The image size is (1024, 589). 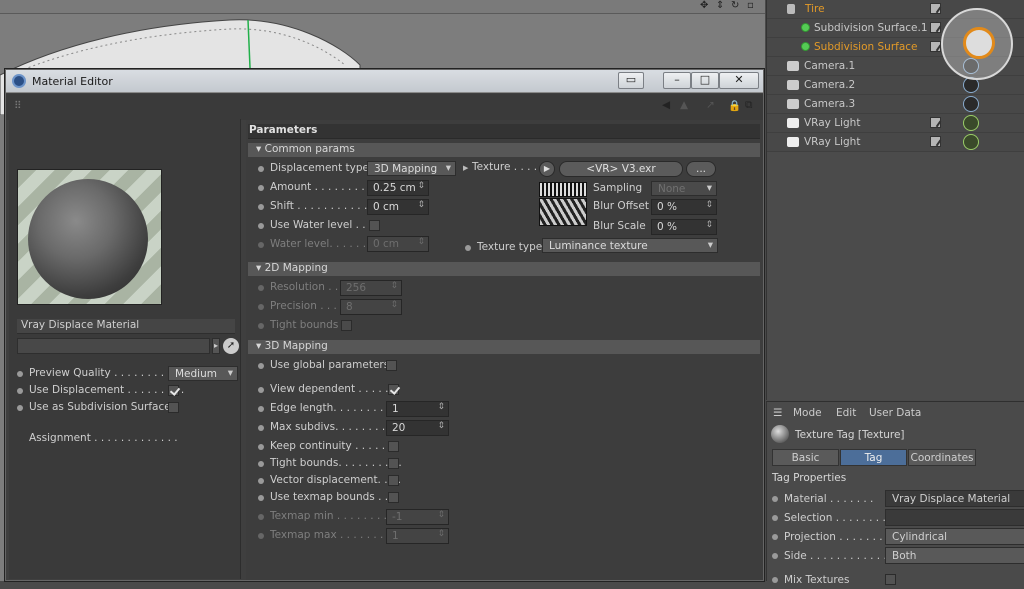 What do you see at coordinates (325, 206) in the screenshot?
I see `row-label: Shift . . . . . . . . . . . . .` at bounding box center [325, 206].